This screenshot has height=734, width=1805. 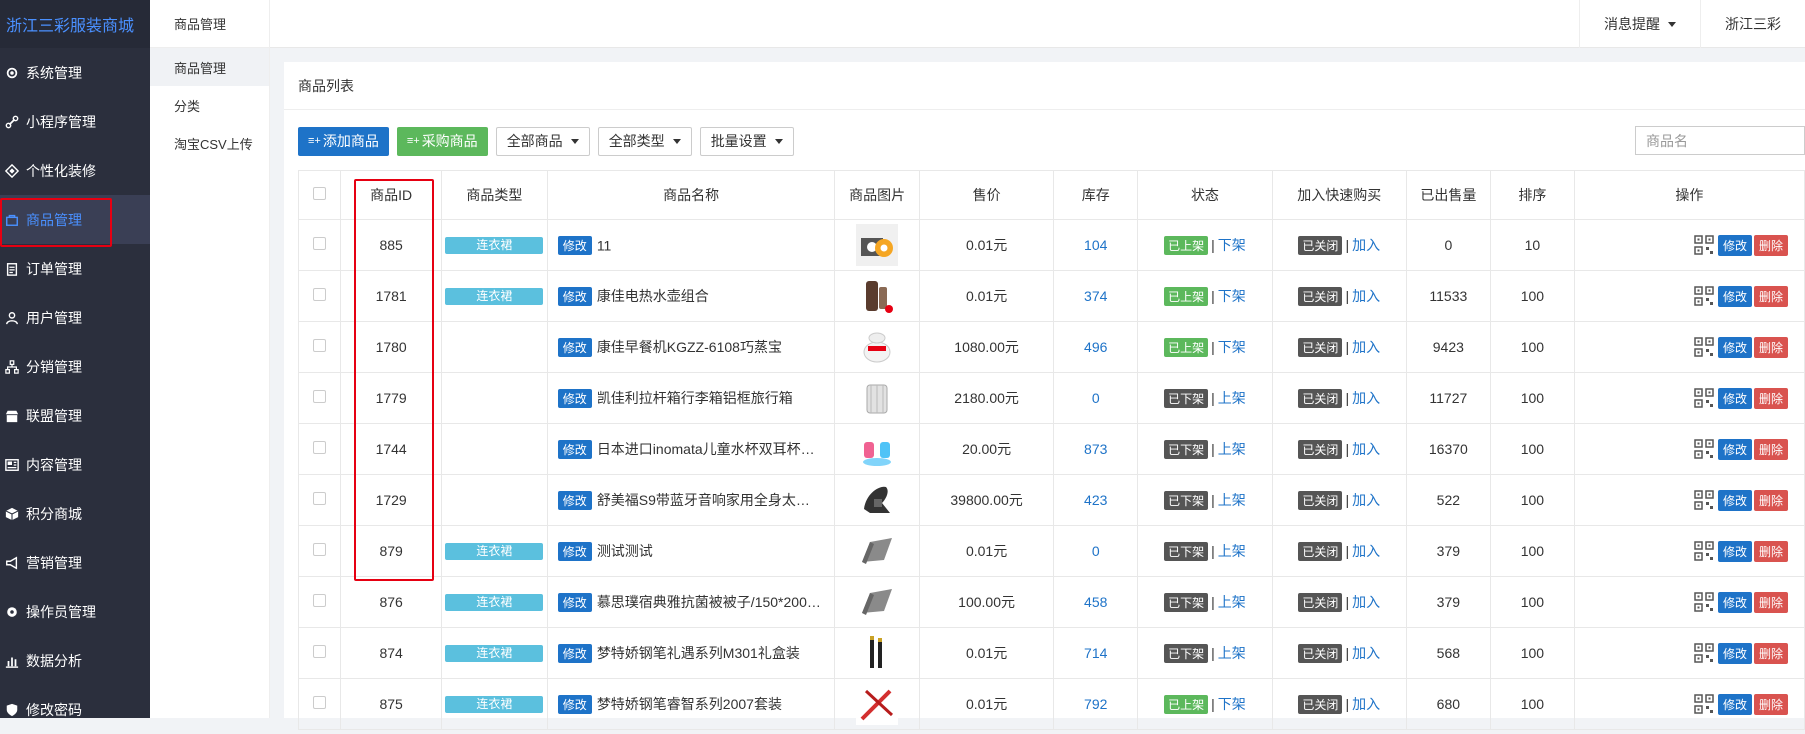 I want to click on goods-stock-link: 496, so click(x=1095, y=347).